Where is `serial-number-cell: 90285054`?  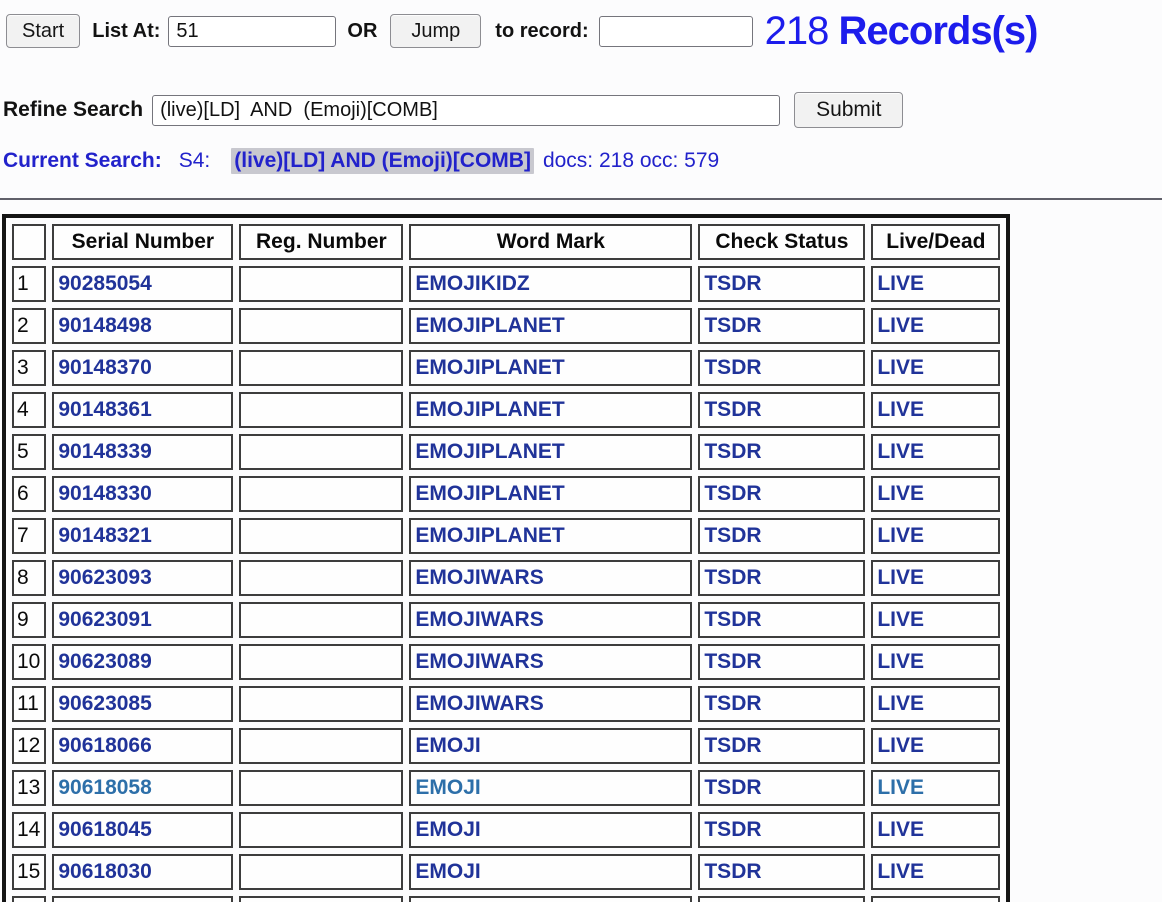 serial-number-cell: 90285054 is located at coordinates (143, 284).